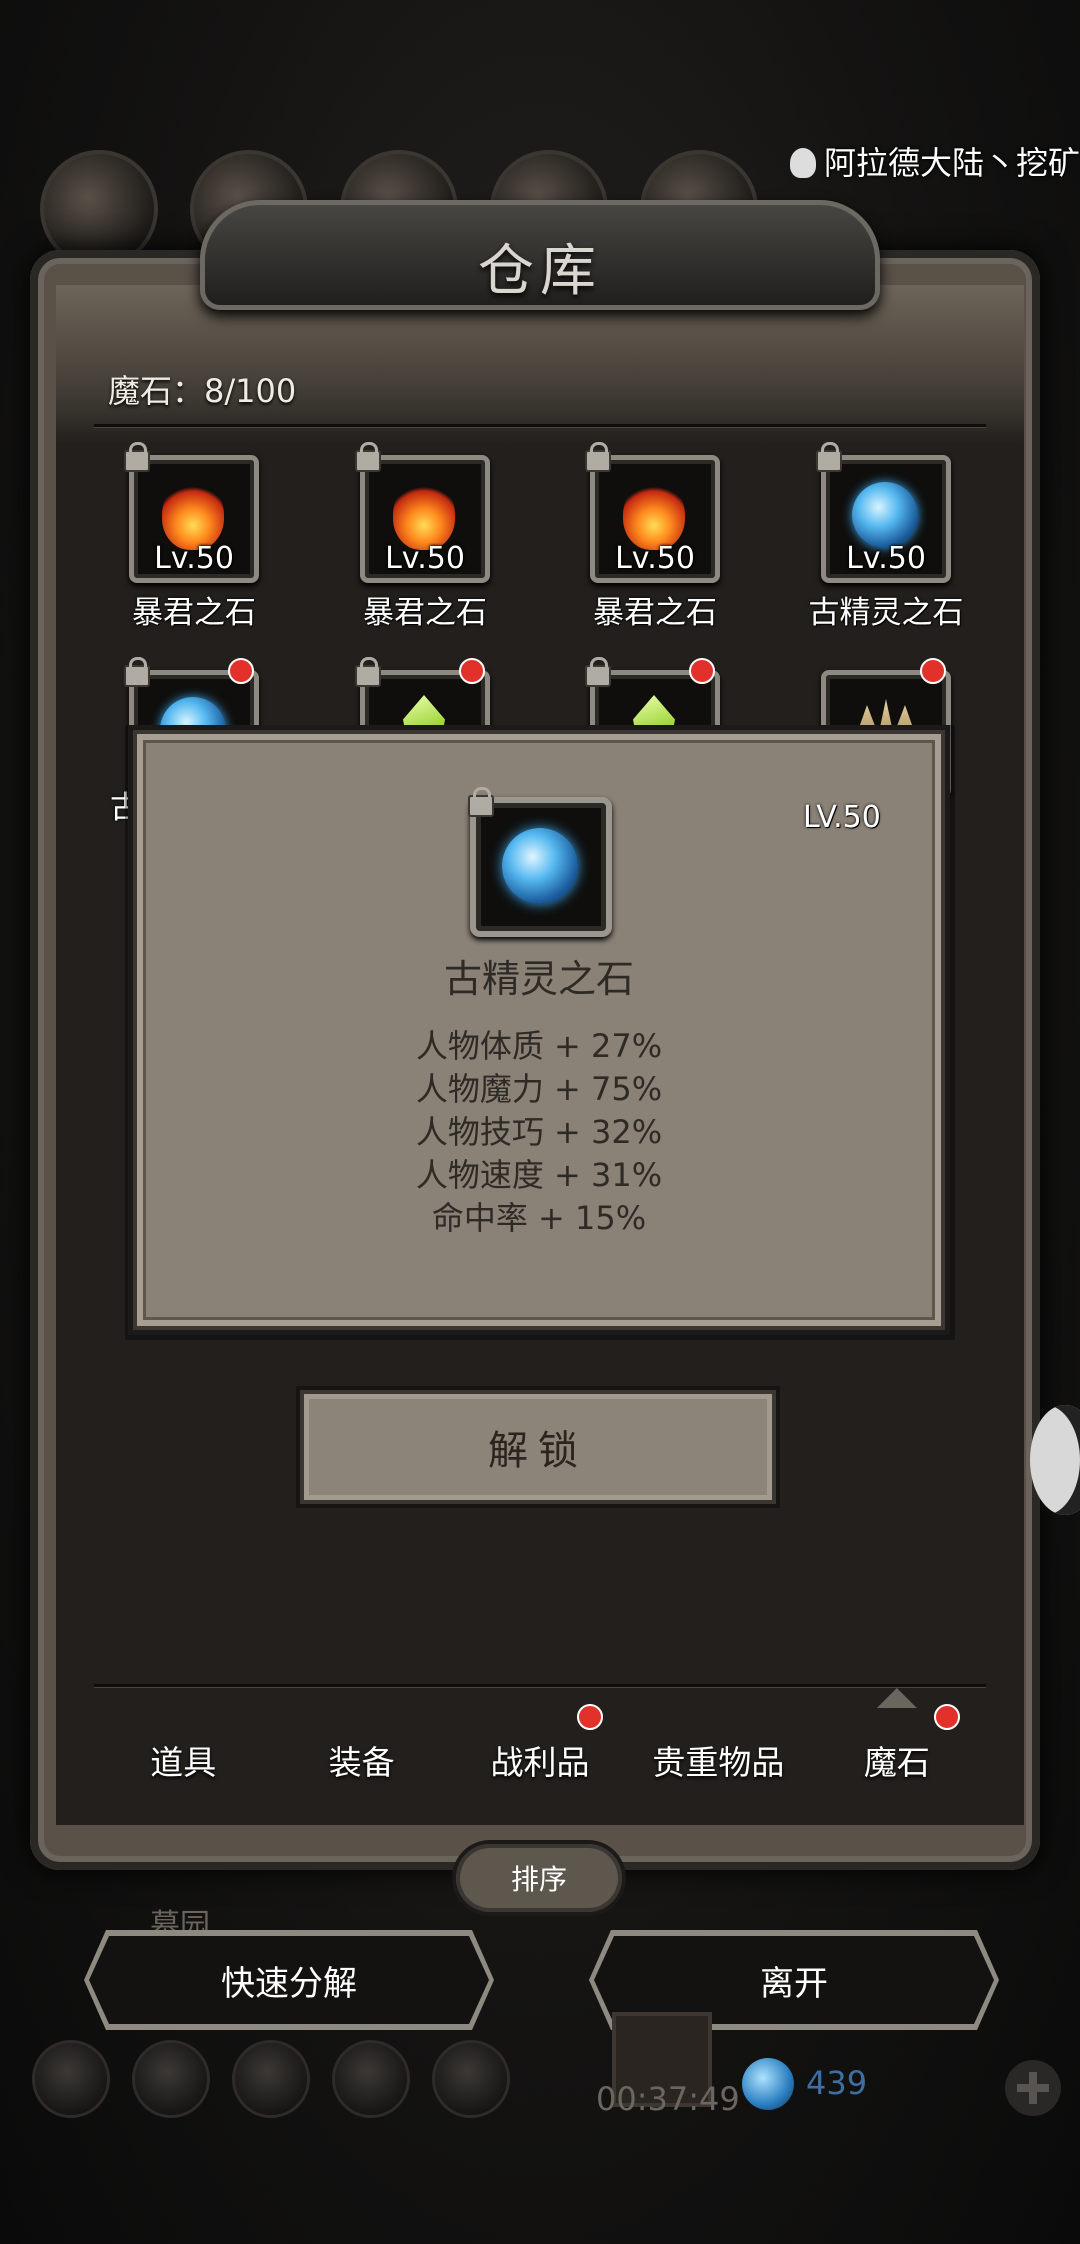 This screenshot has width=1080, height=2244. I want to click on settings-gear-icon, so click(71, 2079).